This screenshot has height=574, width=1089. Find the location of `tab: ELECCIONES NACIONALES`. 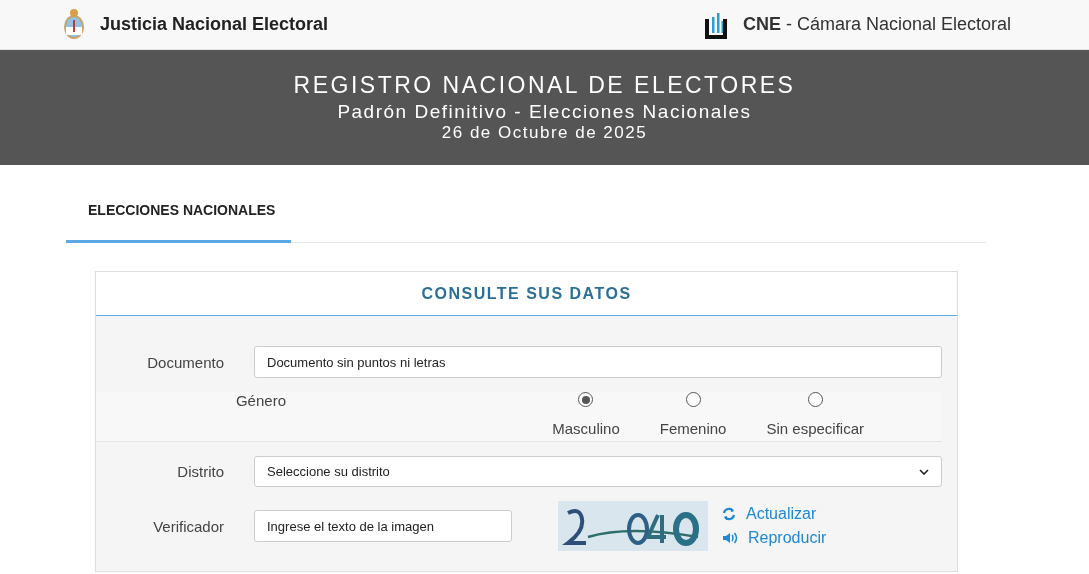

tab: ELECCIONES NACIONALES is located at coordinates (178, 214).